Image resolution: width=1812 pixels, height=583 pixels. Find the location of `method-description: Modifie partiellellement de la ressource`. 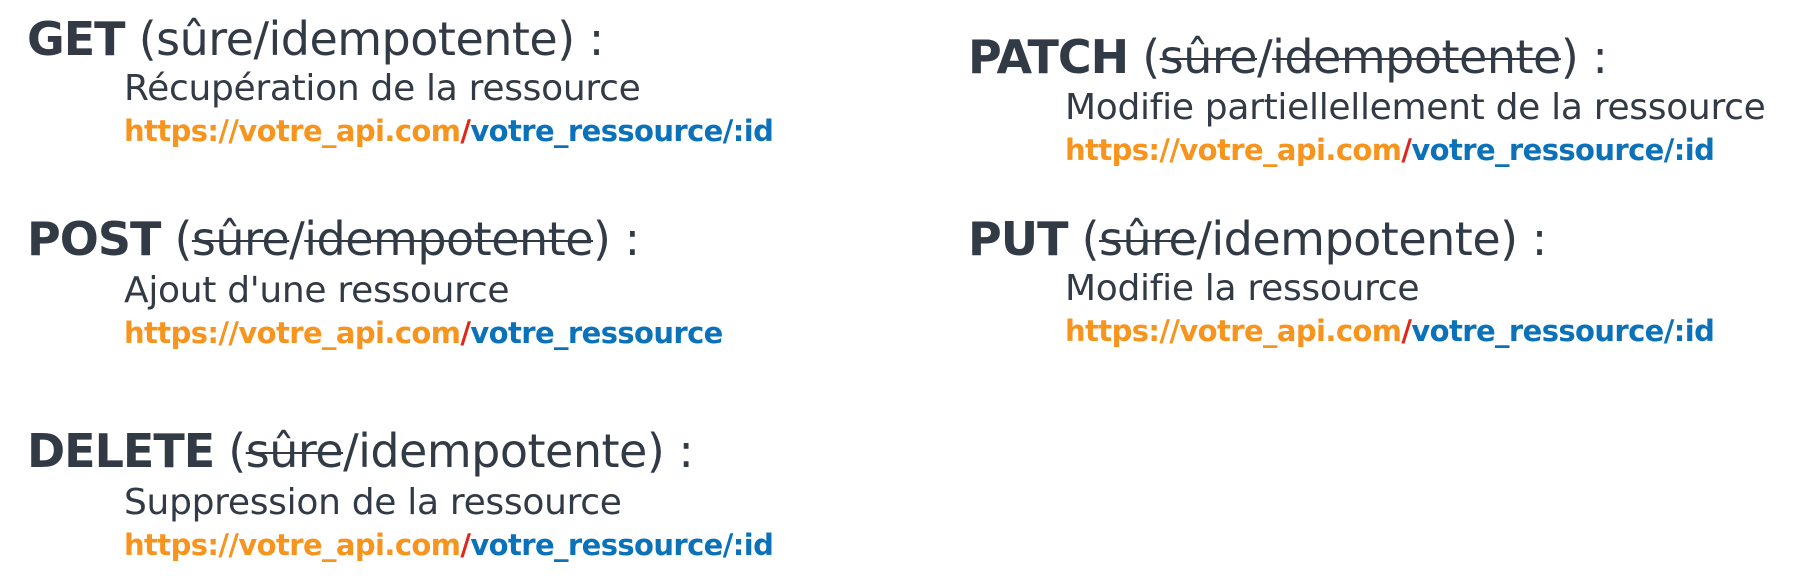

method-description: Modifie partiellellement de la ressource is located at coordinates (1415, 107).